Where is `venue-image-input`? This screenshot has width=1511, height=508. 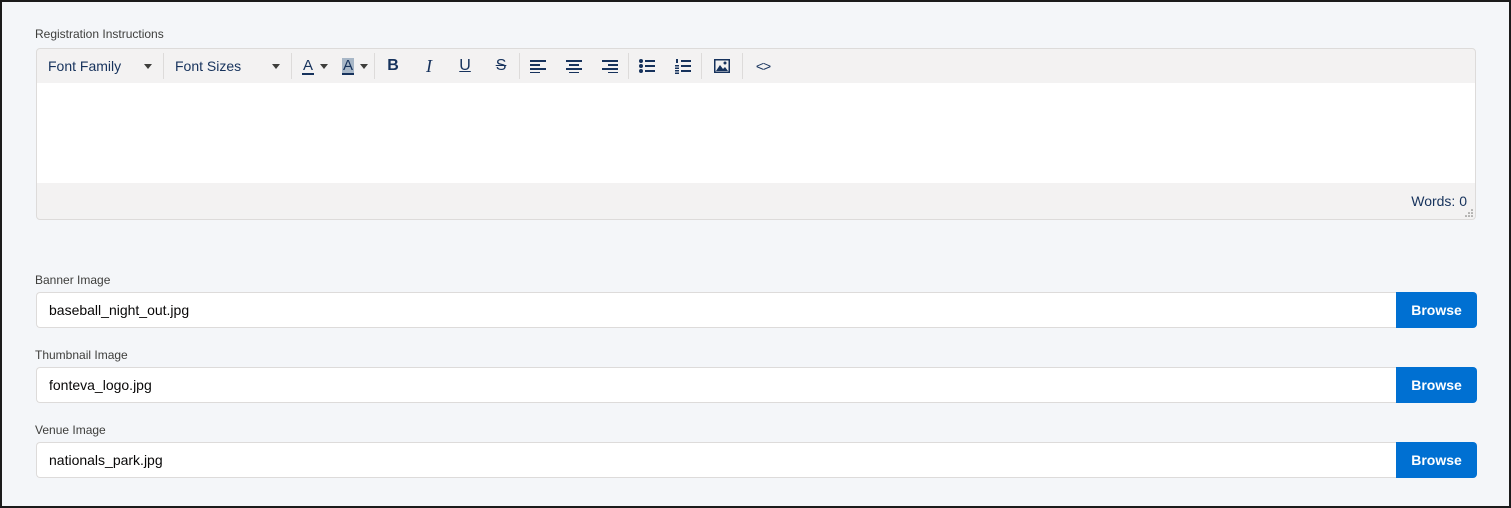
venue-image-input is located at coordinates (716, 460).